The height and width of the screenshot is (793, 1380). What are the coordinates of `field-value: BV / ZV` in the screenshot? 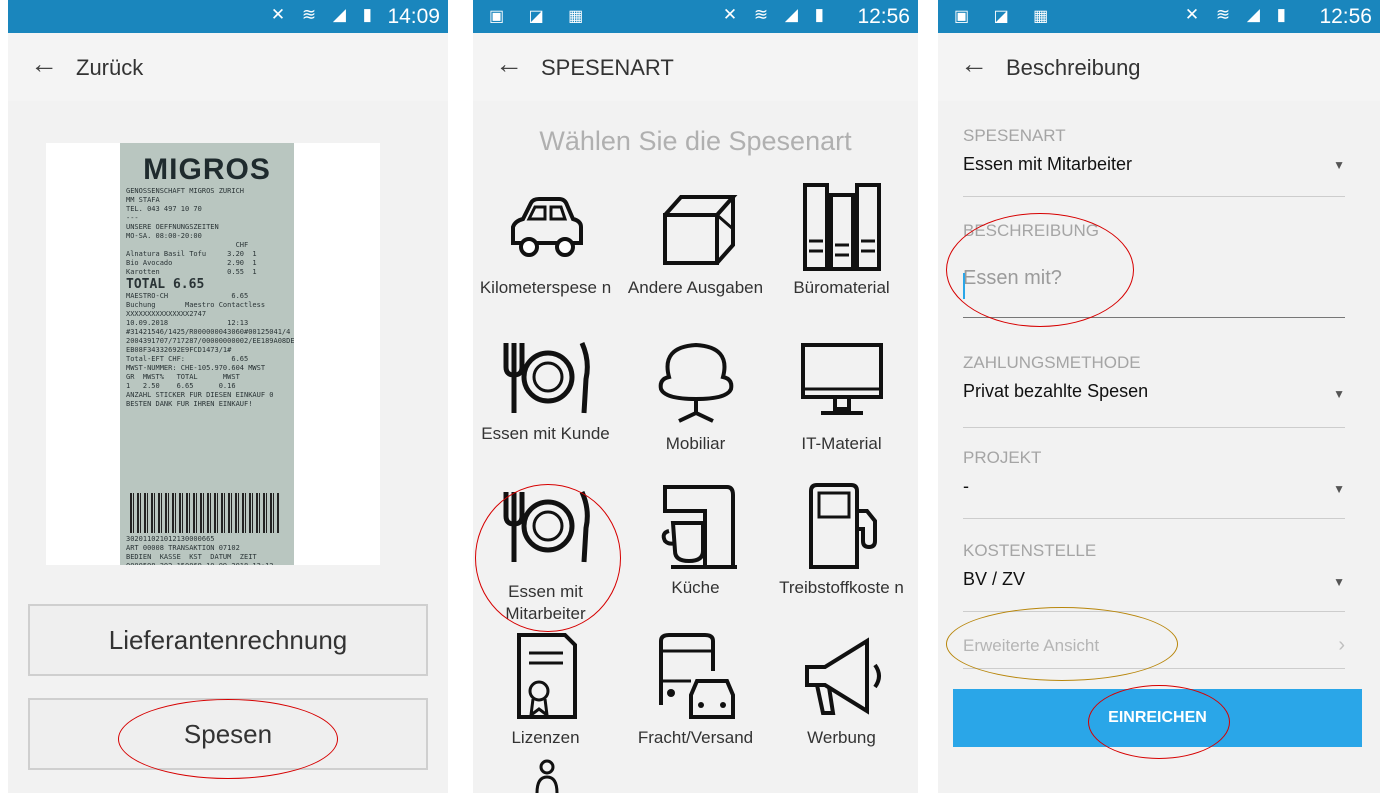 It's located at (994, 579).